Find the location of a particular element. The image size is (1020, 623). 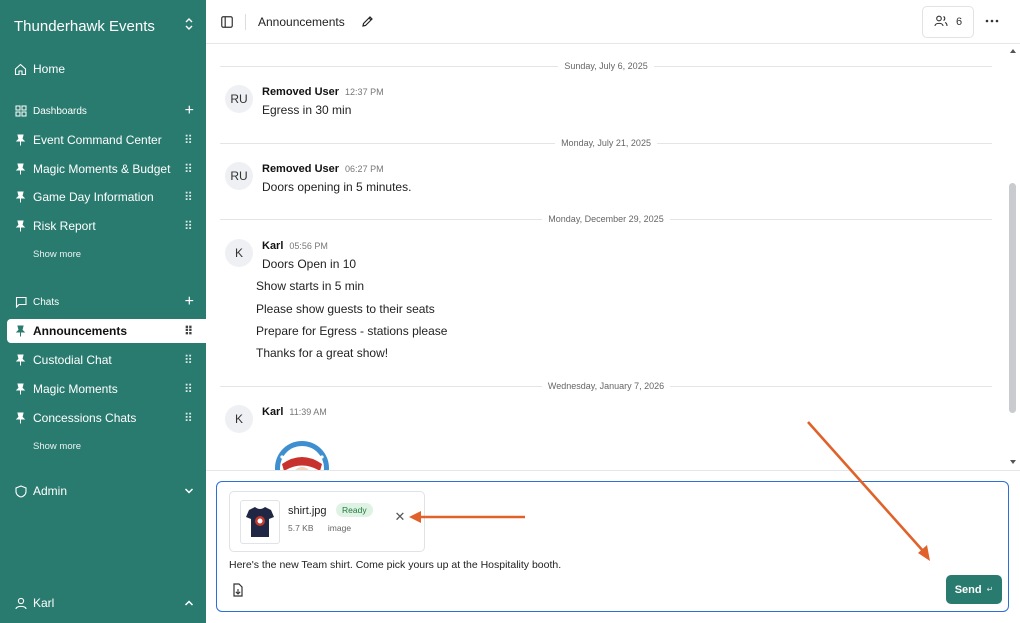

message-header: Karl 05:56 PM is located at coordinates (295, 246).